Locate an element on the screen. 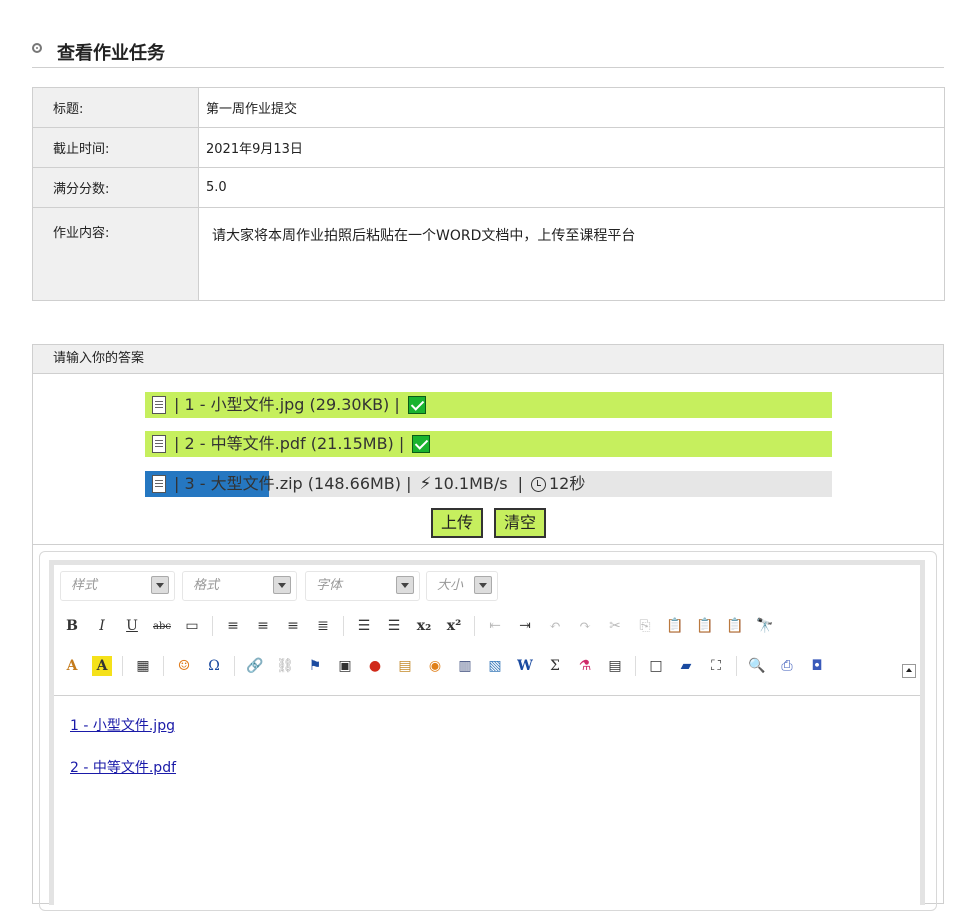 This screenshot has width=976, height=911. indent-icon: ⇥ is located at coordinates (525, 626).